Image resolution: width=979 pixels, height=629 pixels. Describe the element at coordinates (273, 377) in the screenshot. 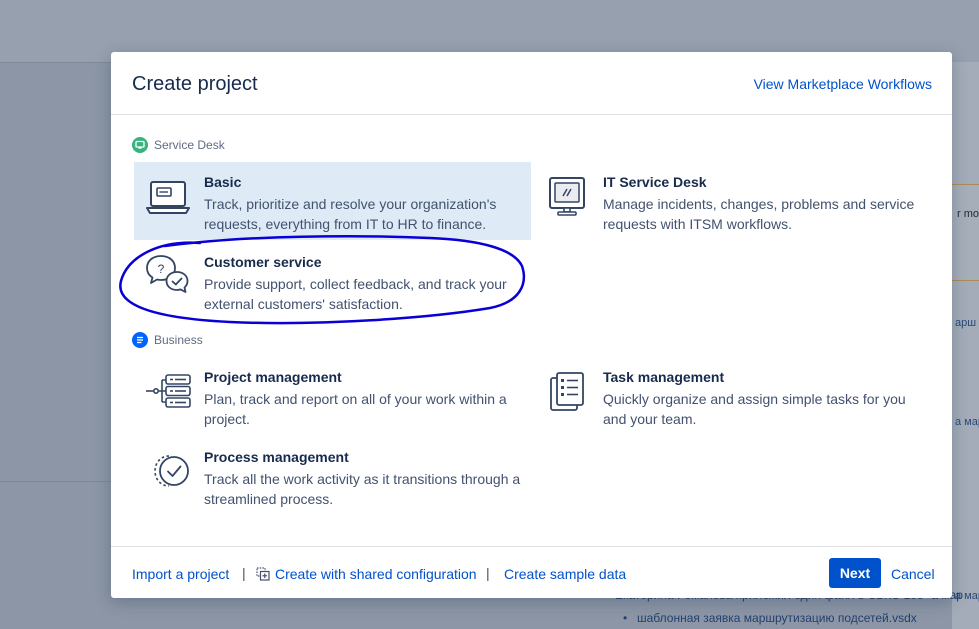

I see `item-title: Project management` at that location.